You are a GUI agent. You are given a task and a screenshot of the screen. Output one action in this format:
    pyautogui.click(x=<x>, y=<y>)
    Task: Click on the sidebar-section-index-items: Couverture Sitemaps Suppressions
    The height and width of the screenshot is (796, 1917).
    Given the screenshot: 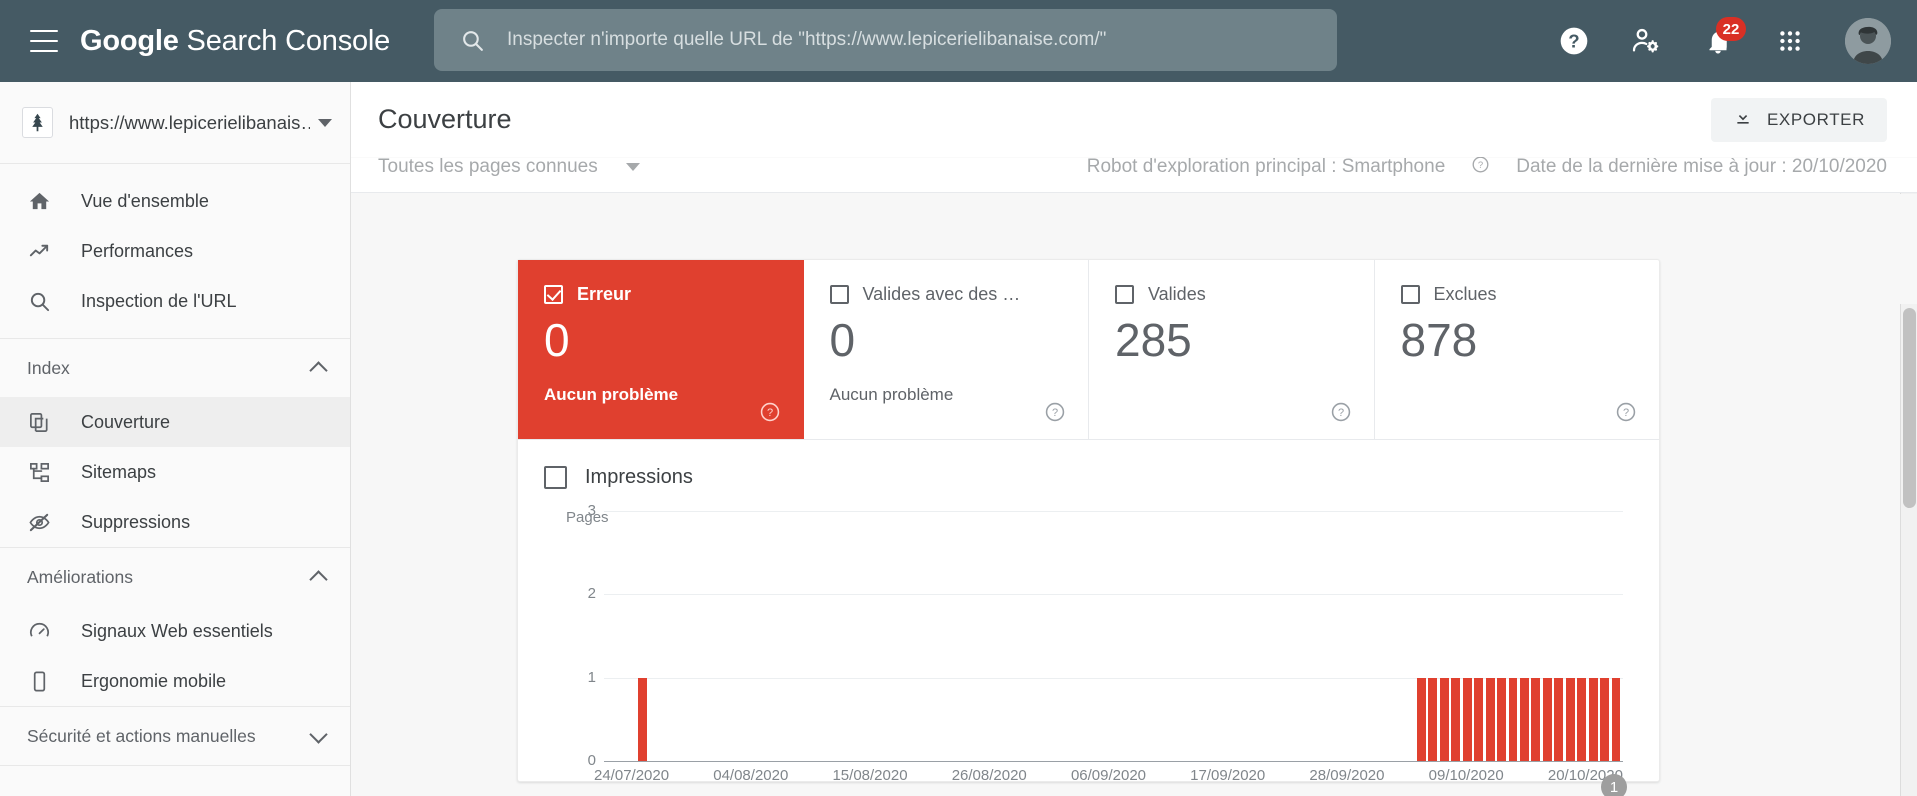 What is the action you would take?
    pyautogui.click(x=175, y=472)
    